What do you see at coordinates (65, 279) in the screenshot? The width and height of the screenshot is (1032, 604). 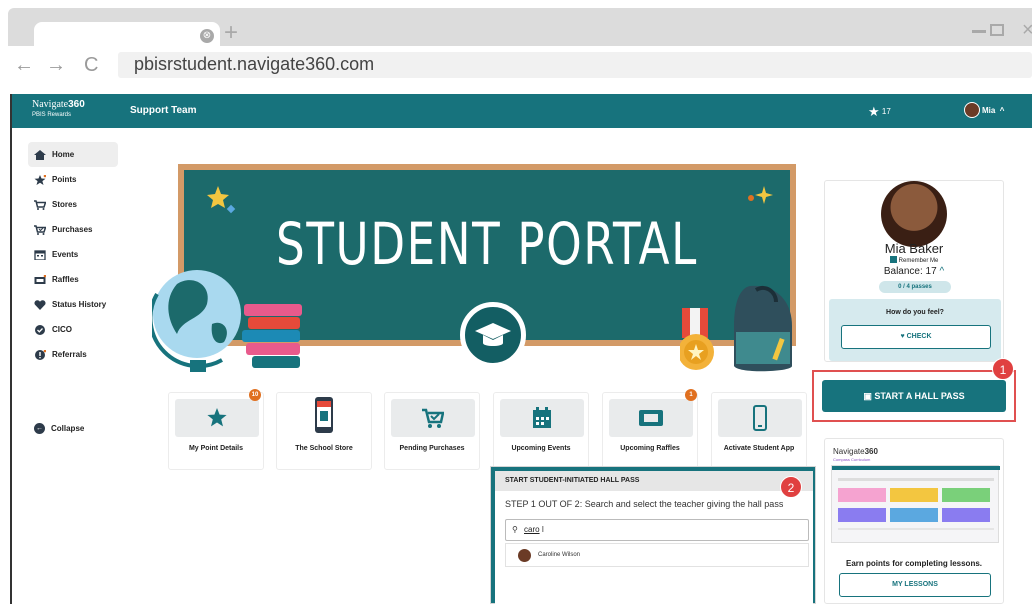 I see `sidebar-item-label: Raffles` at bounding box center [65, 279].